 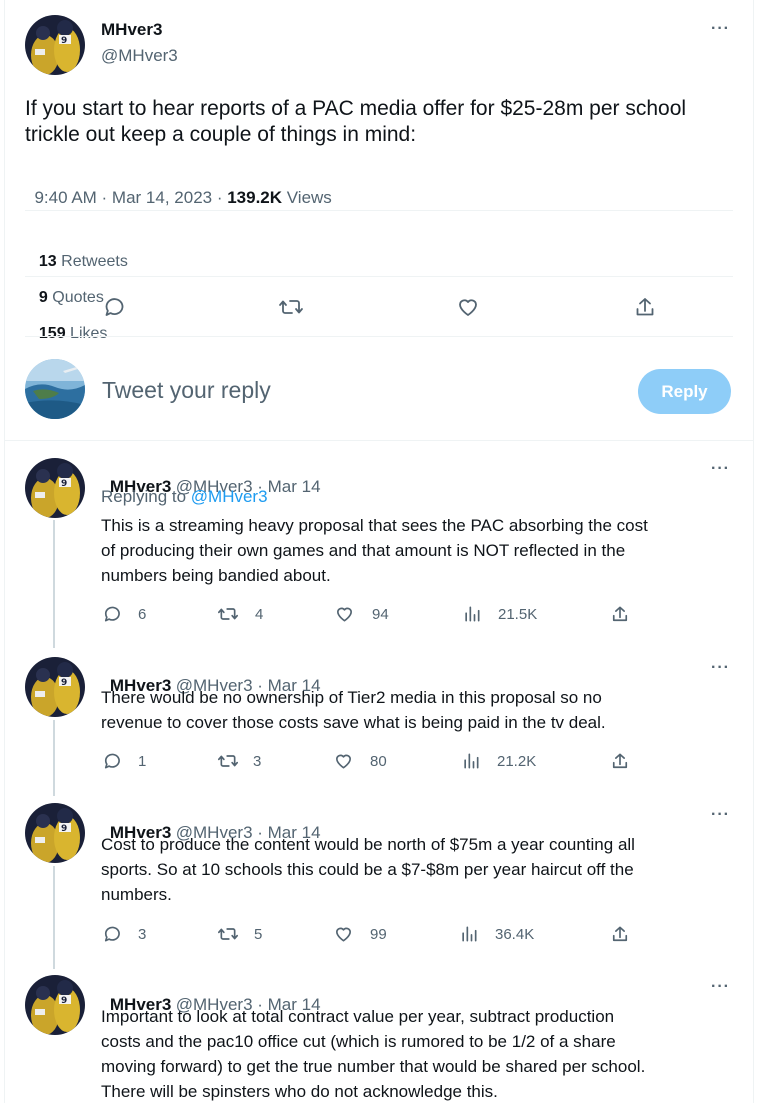 What do you see at coordinates (92, 261) in the screenshot?
I see `retweets-label: Retweets` at bounding box center [92, 261].